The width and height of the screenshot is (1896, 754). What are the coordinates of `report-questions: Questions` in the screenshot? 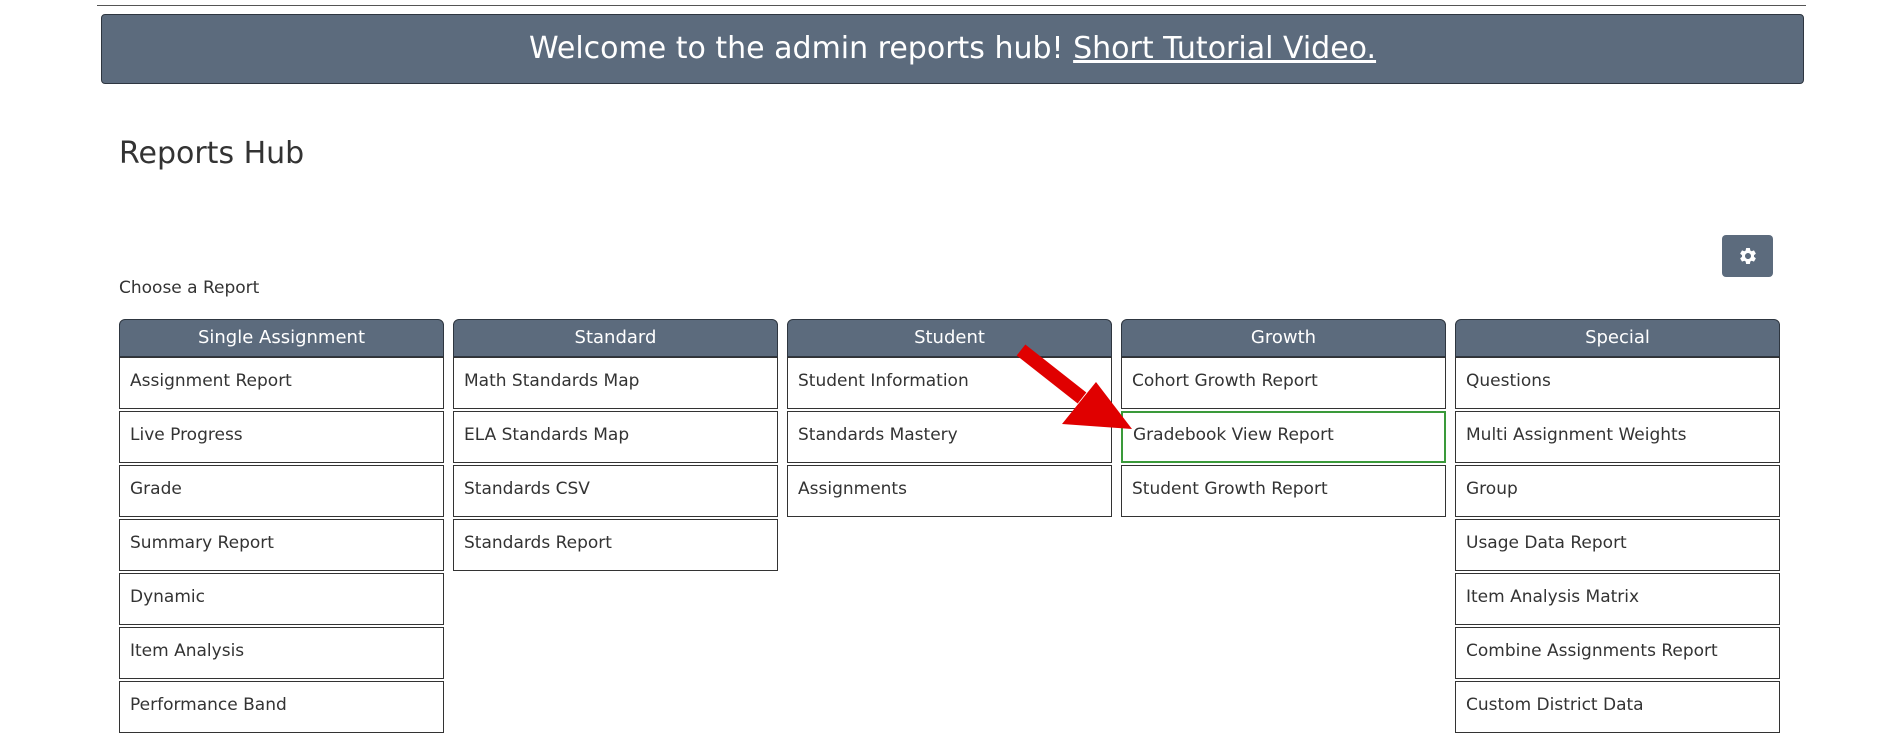 It's located at (1617, 383).